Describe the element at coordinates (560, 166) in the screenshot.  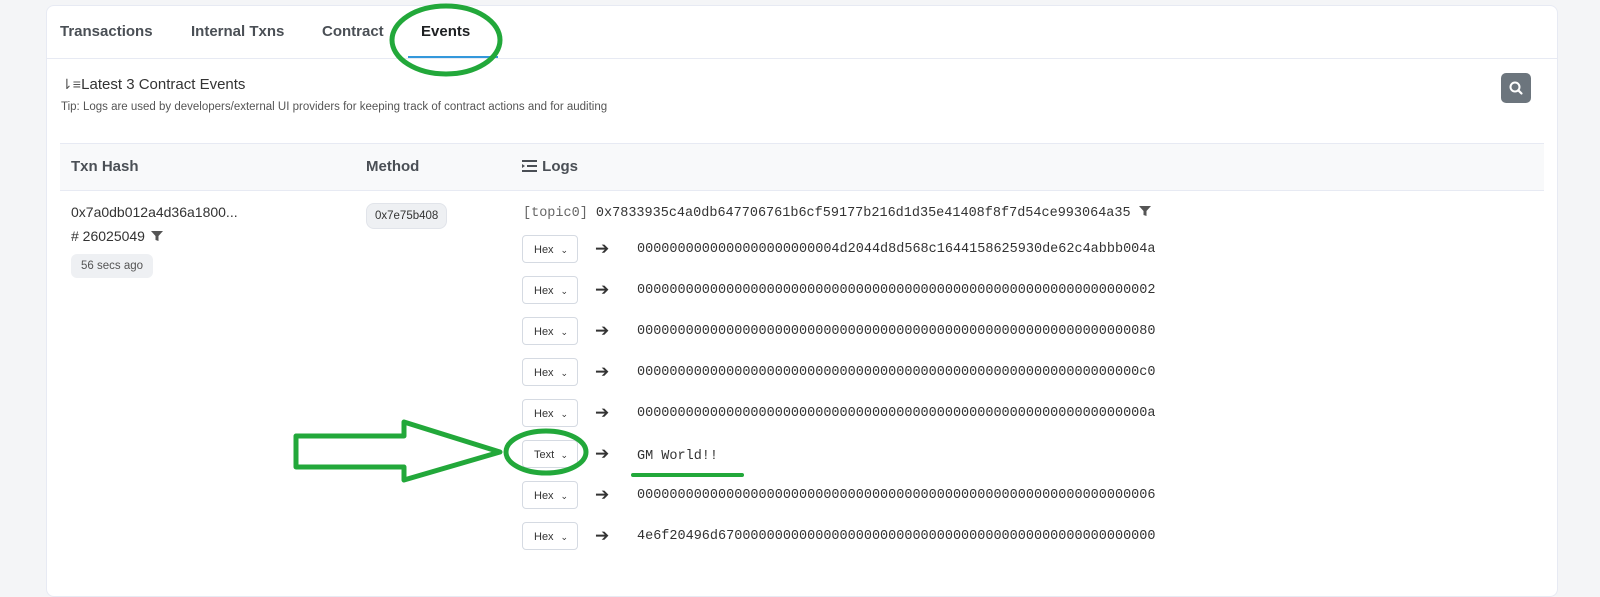
I see `header-logs-label: Logs` at that location.